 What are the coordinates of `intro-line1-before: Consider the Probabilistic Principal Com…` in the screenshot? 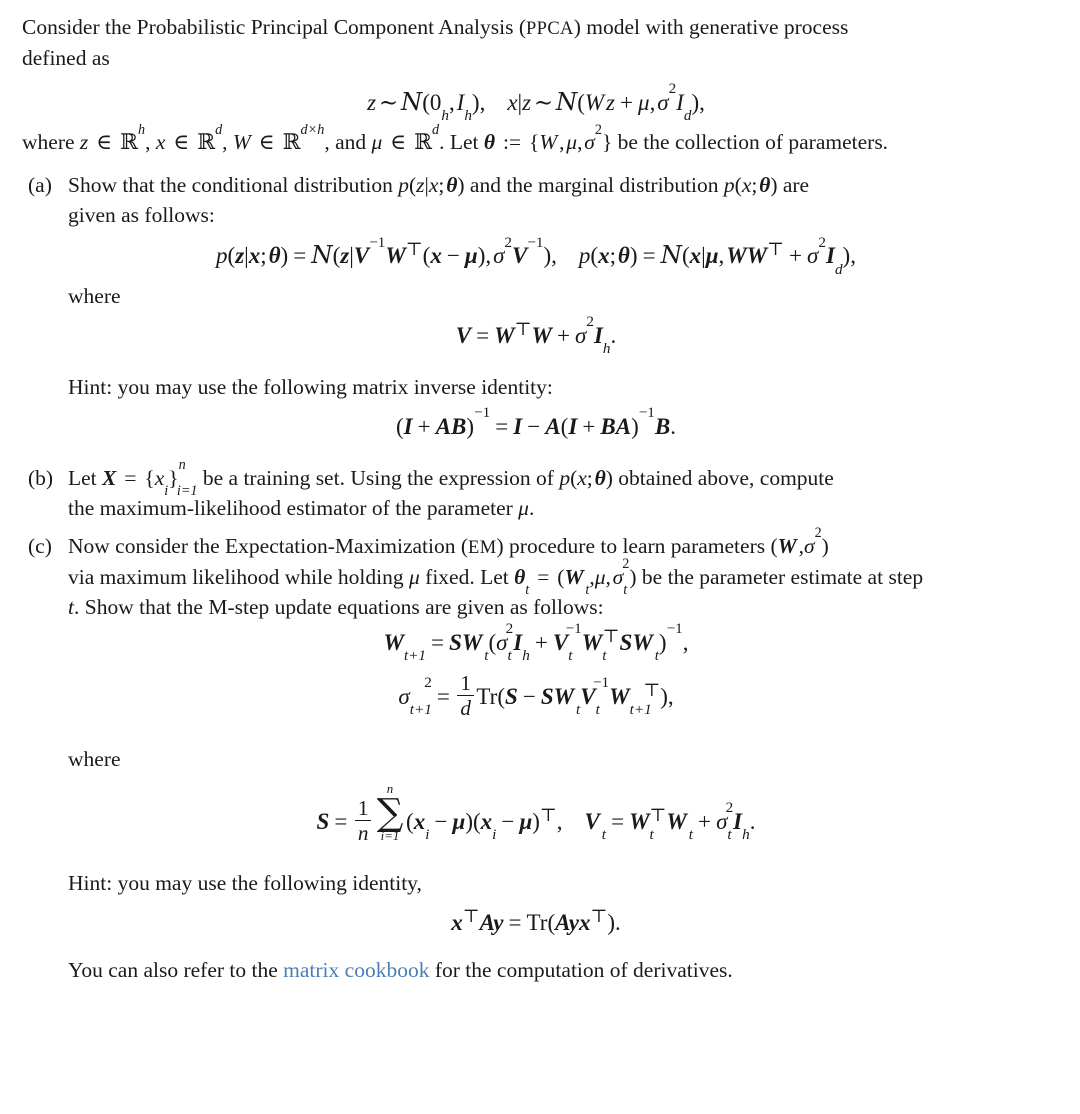 It's located at (274, 27).